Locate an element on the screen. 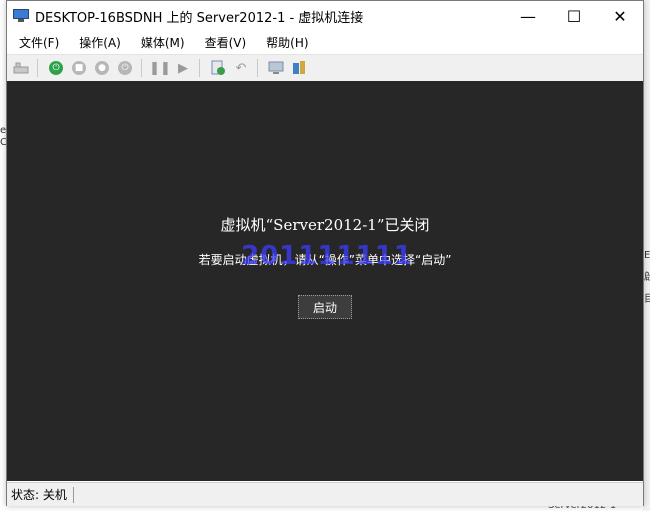  background-glyph: 啟 is located at coordinates (647, 277).